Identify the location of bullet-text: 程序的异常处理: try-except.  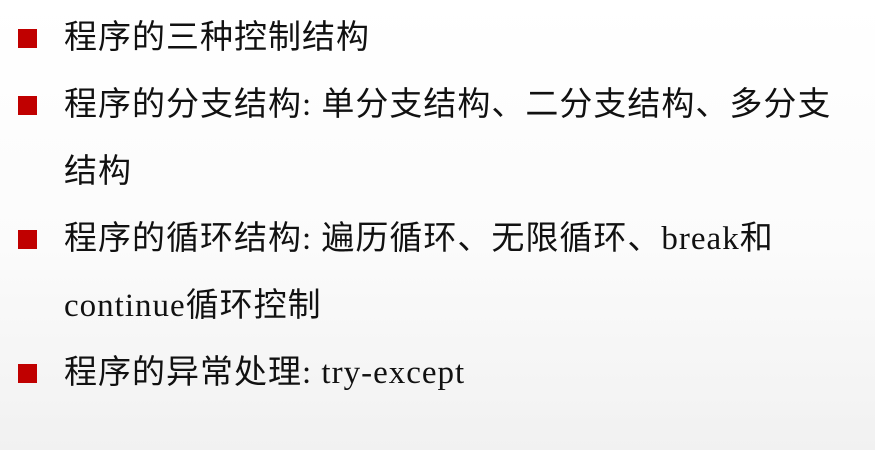
(265, 373).